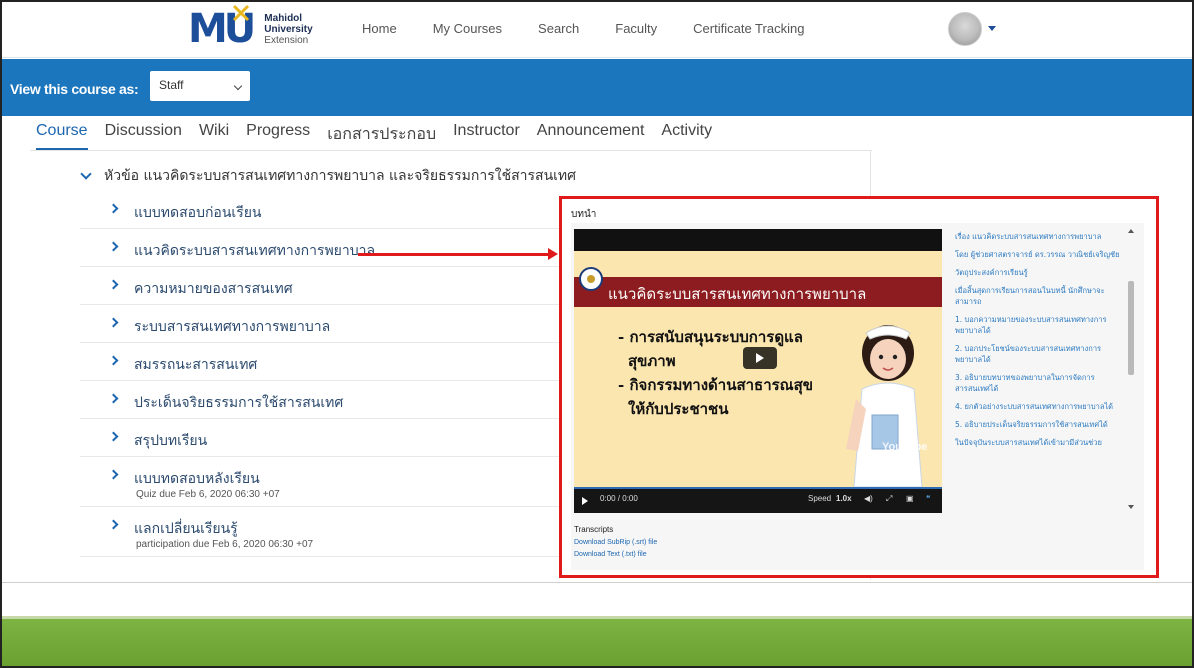 This screenshot has height=668, width=1194. What do you see at coordinates (486, 136) in the screenshot?
I see `tab-instructor: Instructor` at bounding box center [486, 136].